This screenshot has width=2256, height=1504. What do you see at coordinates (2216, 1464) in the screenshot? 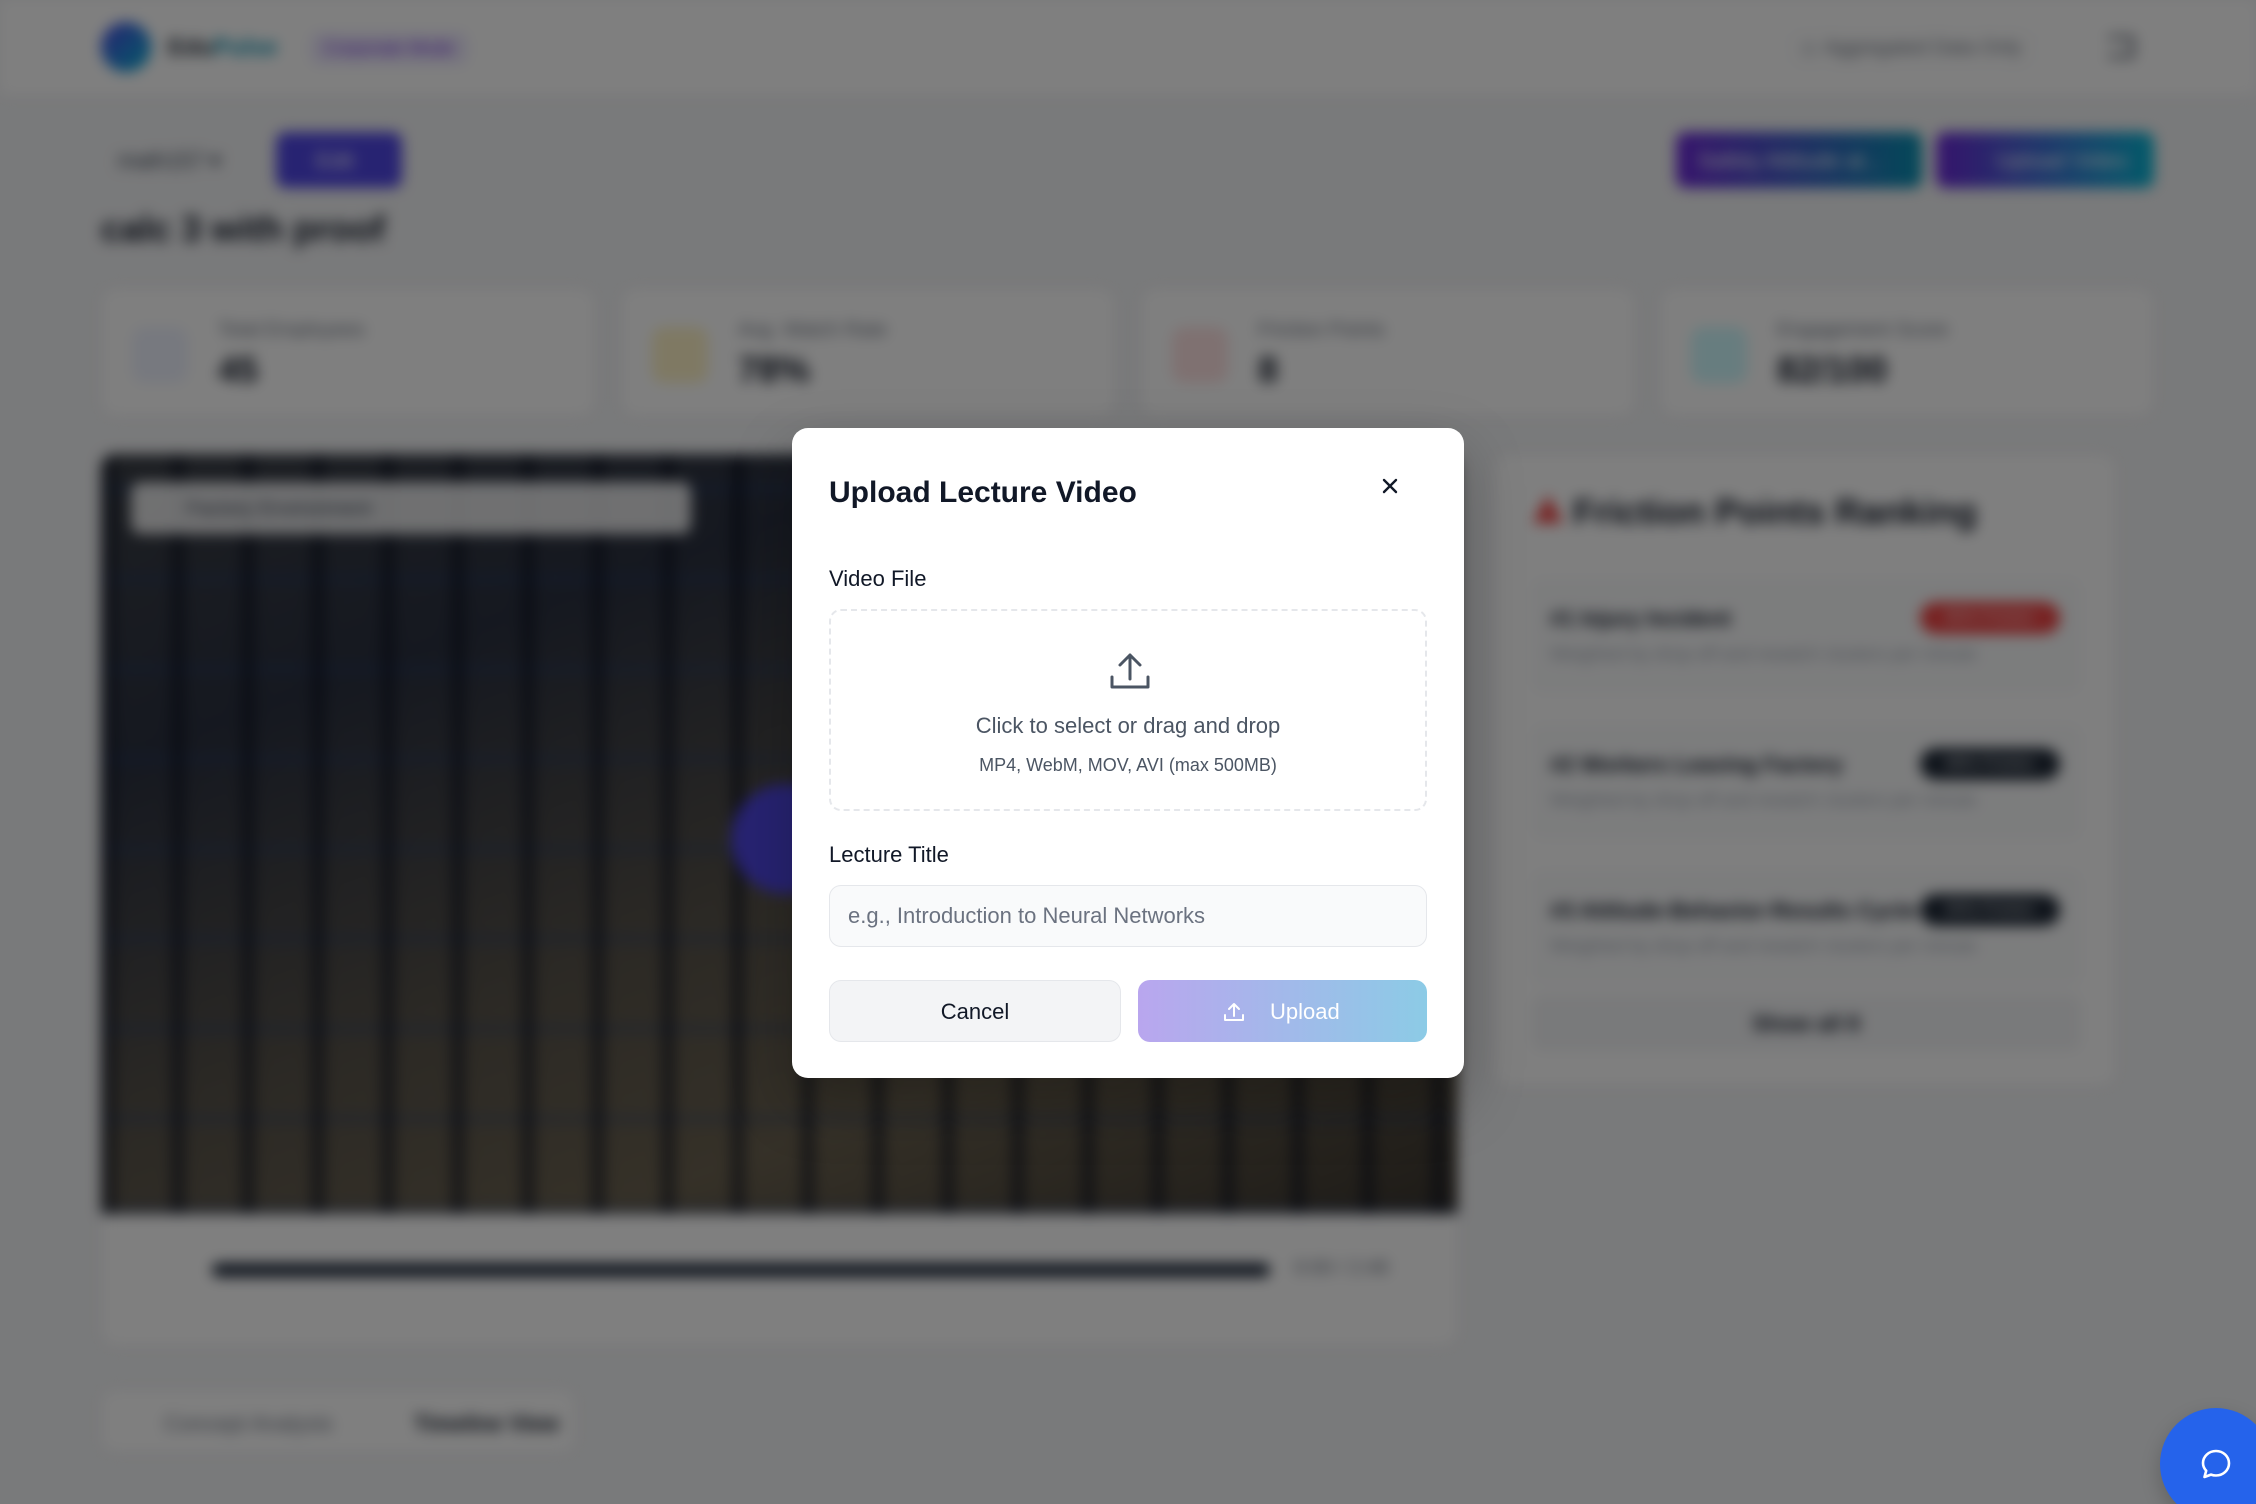
I see `chat-bubble-icon` at bounding box center [2216, 1464].